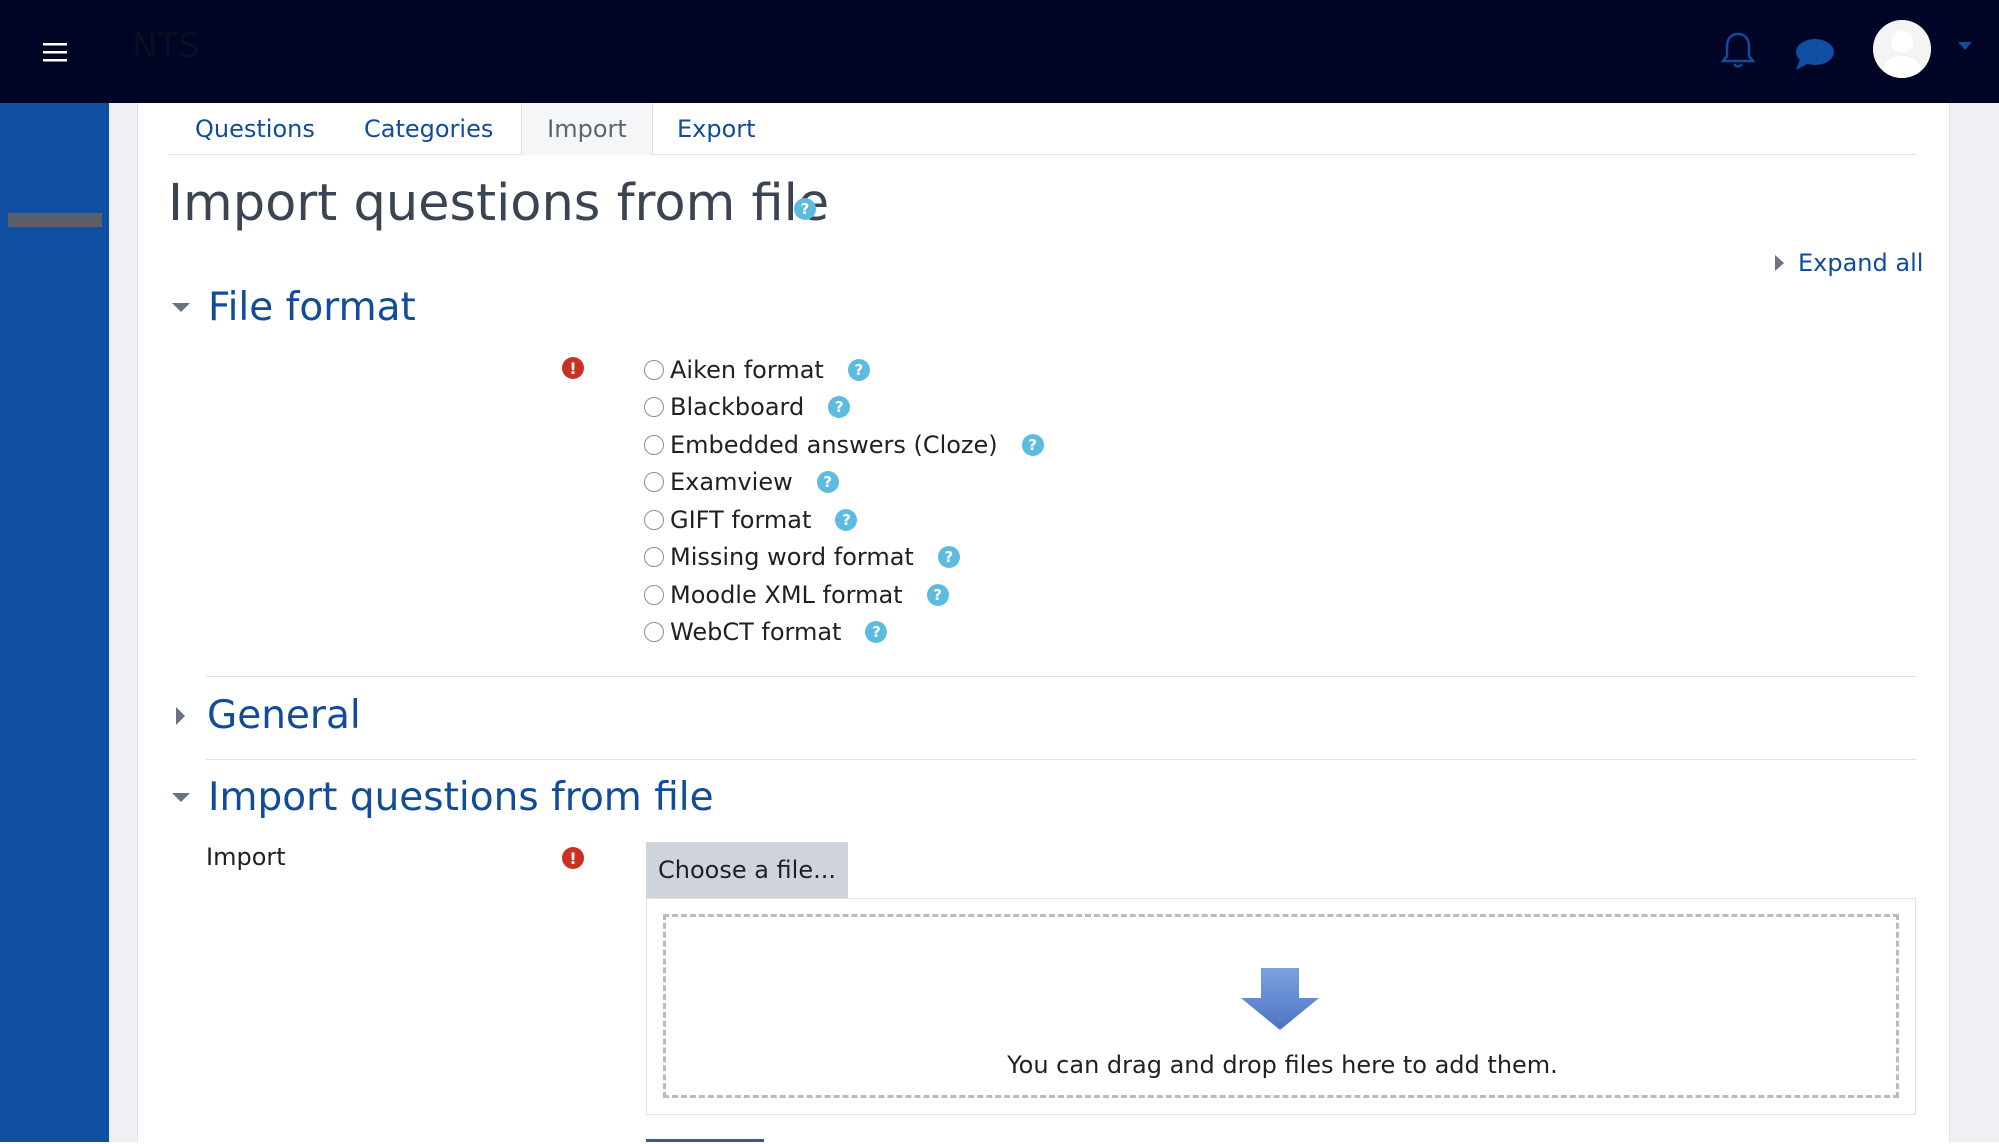  I want to click on import-field-label: Import, so click(246, 857).